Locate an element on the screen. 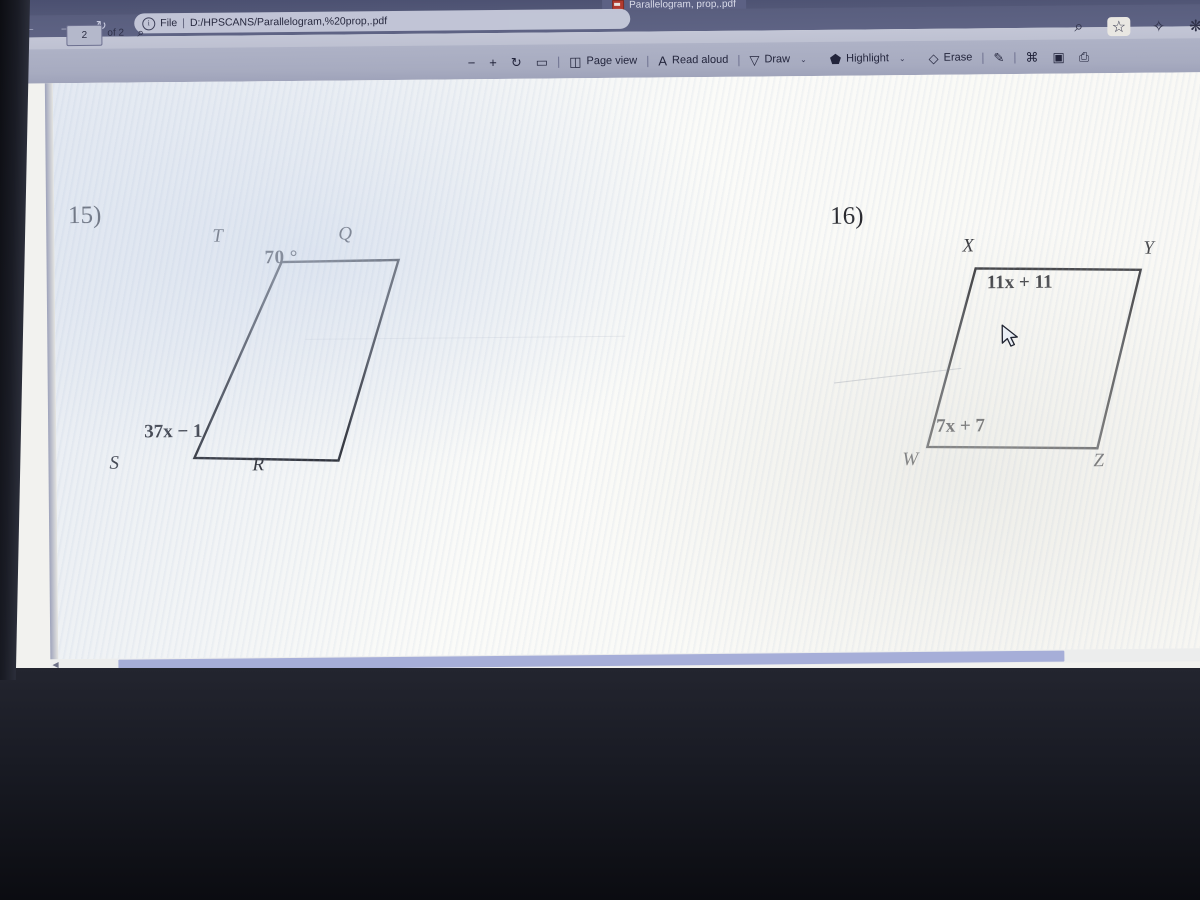 The image size is (1200, 900). draw-pen-icon: ▽ is located at coordinates (754, 59).